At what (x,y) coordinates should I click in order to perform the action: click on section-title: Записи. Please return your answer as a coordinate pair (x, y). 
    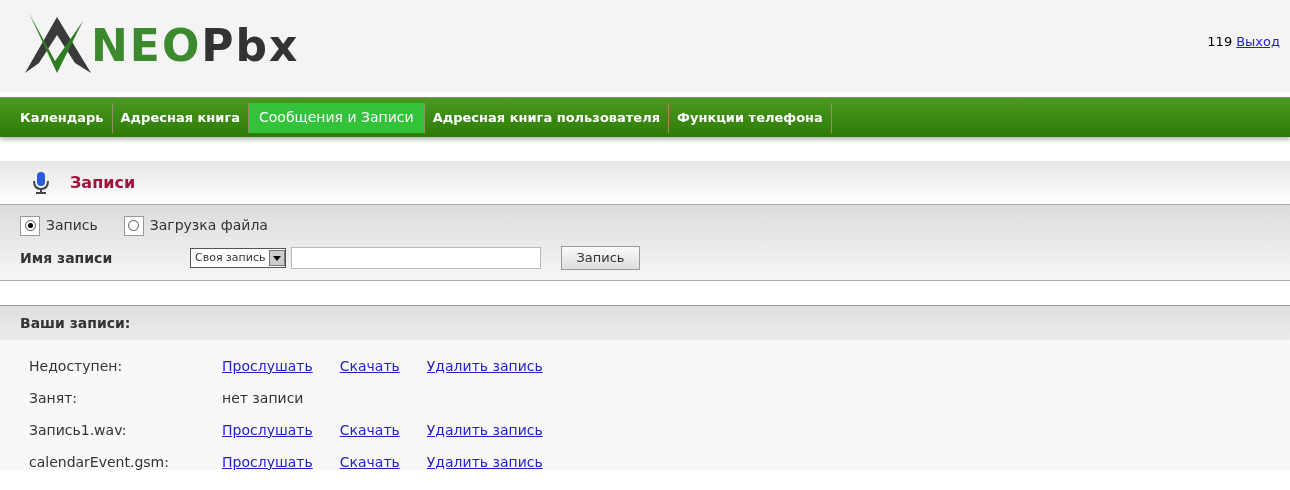
    Looking at the image, I should click on (103, 182).